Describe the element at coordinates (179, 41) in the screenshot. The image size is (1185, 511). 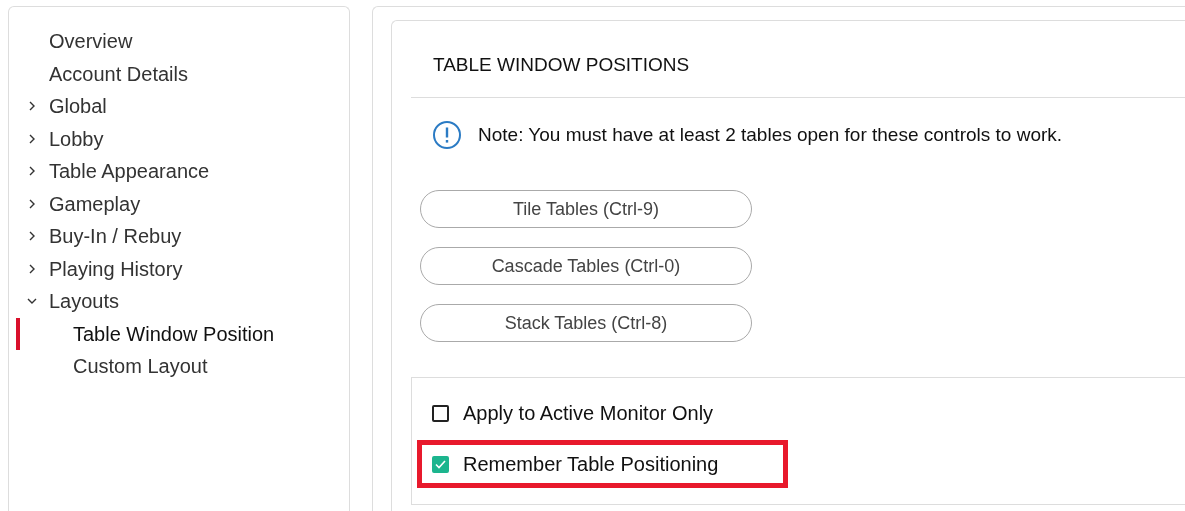
I see `sidebar-item: Overview` at that location.